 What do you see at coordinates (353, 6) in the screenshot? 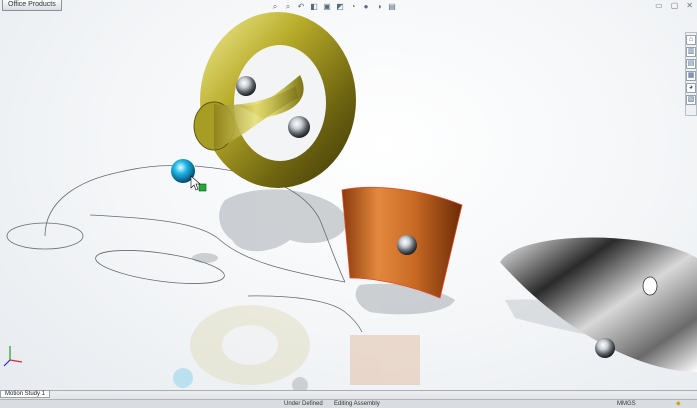
I see `hide-show-icon: ◔` at bounding box center [353, 6].